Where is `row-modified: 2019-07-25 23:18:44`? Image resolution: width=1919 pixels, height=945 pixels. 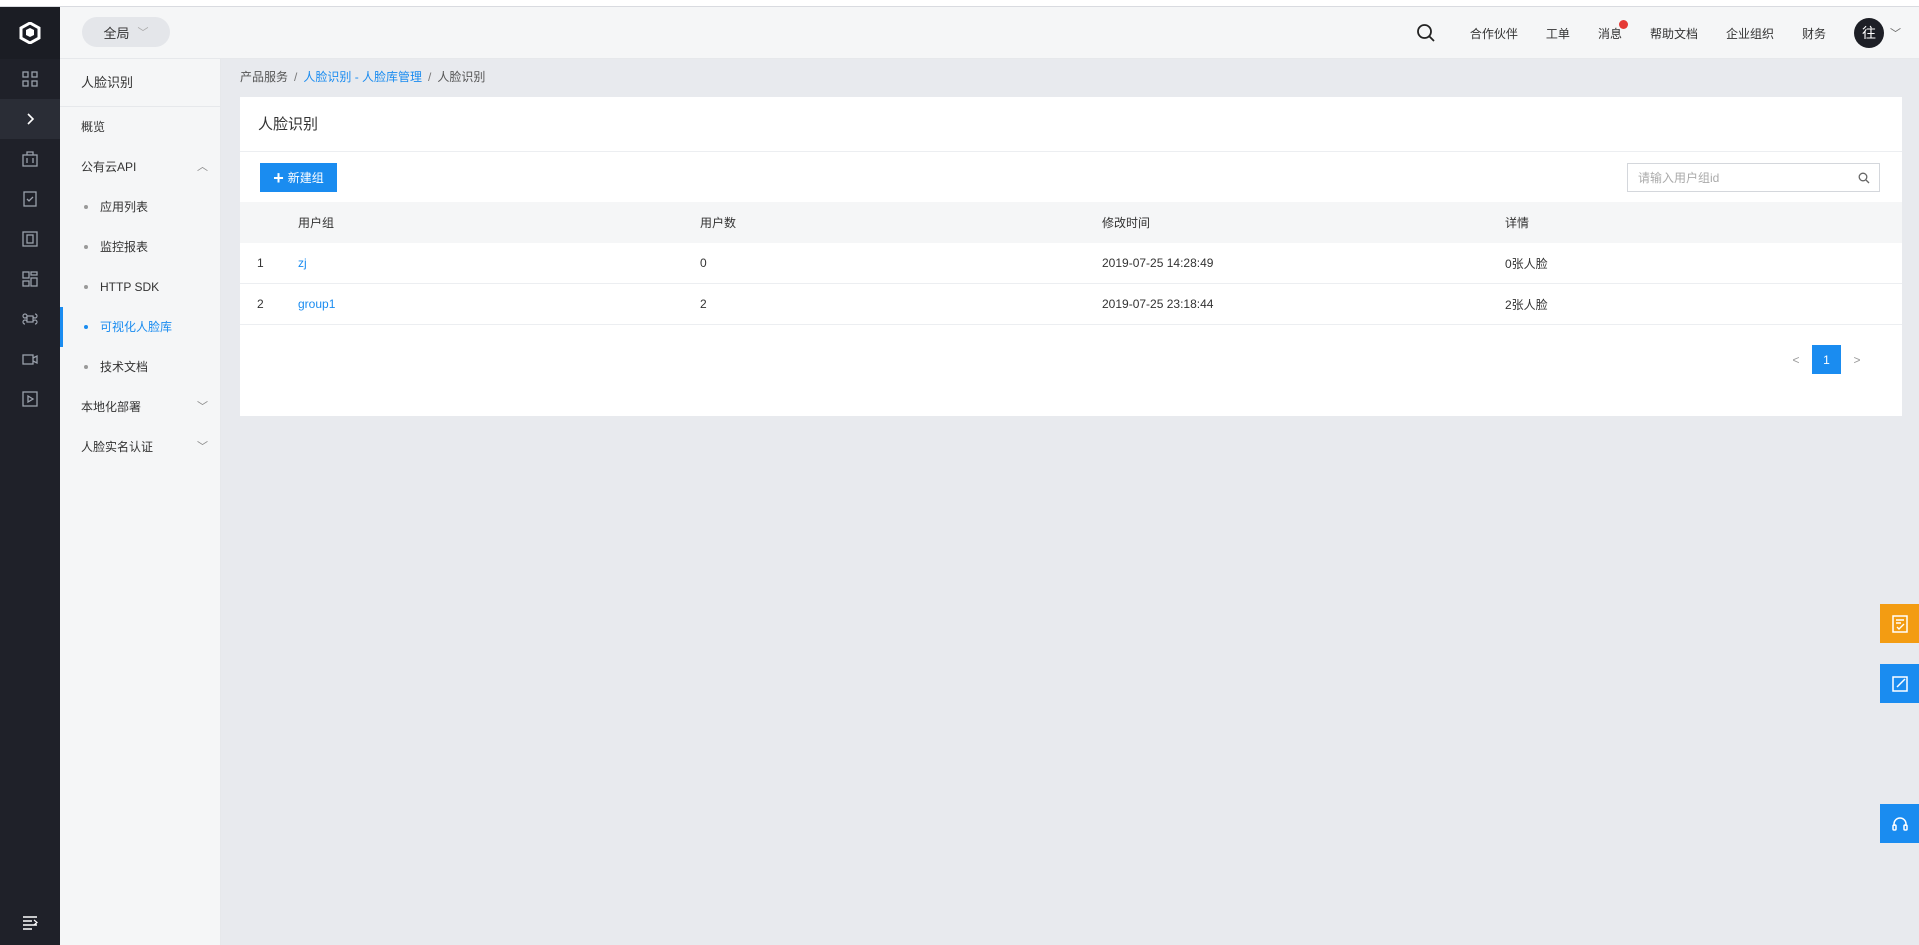
row-modified: 2019-07-25 23:18:44 is located at coordinates (1158, 304).